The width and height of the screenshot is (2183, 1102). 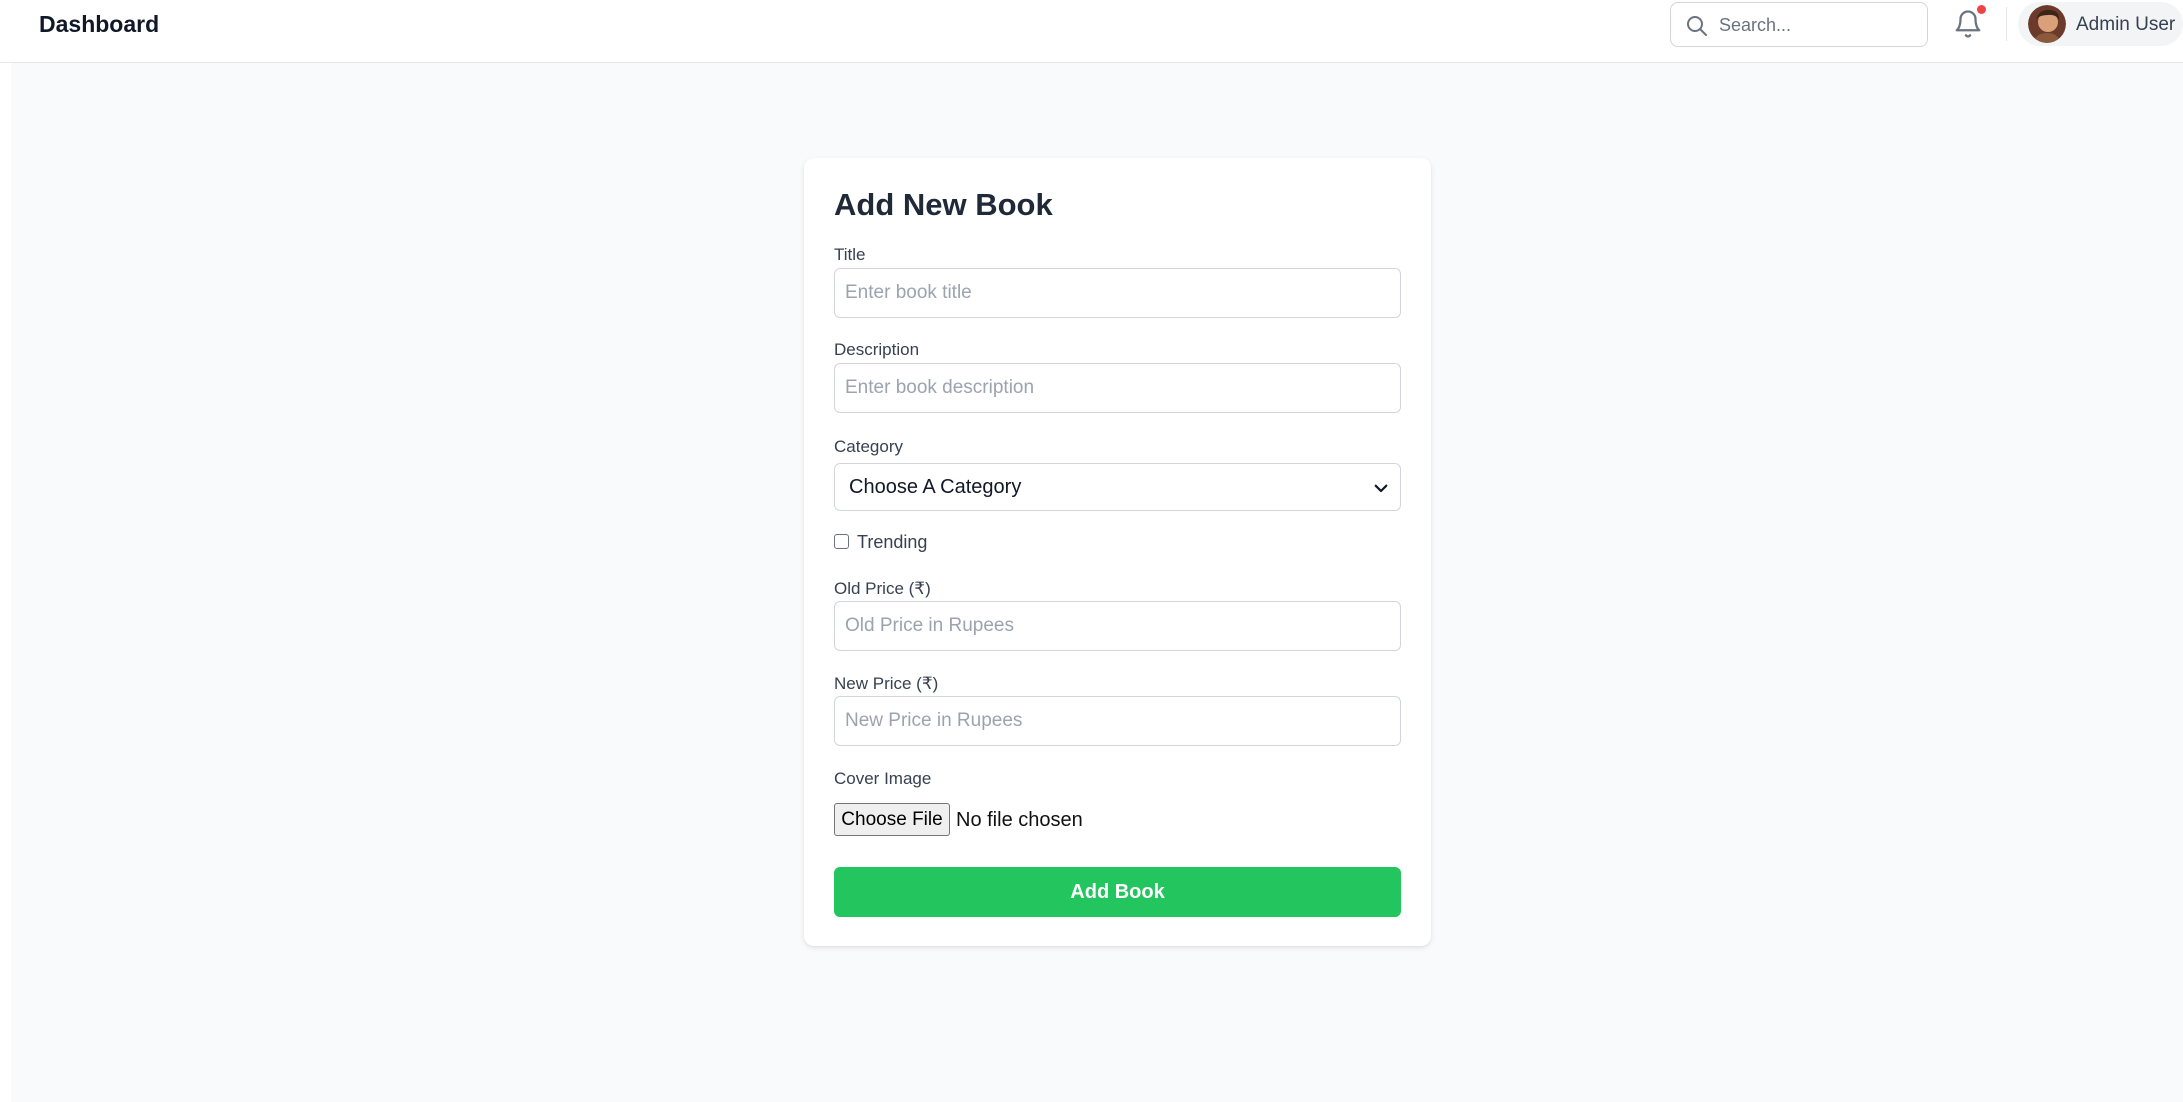 What do you see at coordinates (892, 819) in the screenshot?
I see `choose-file-button: Choose File` at bounding box center [892, 819].